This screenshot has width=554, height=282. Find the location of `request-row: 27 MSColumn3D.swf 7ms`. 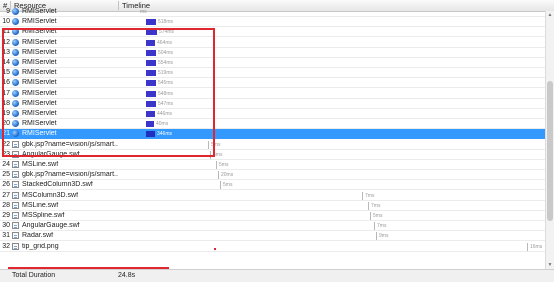

request-row: 27 MSColumn3D.swf 7ms is located at coordinates (272, 196).